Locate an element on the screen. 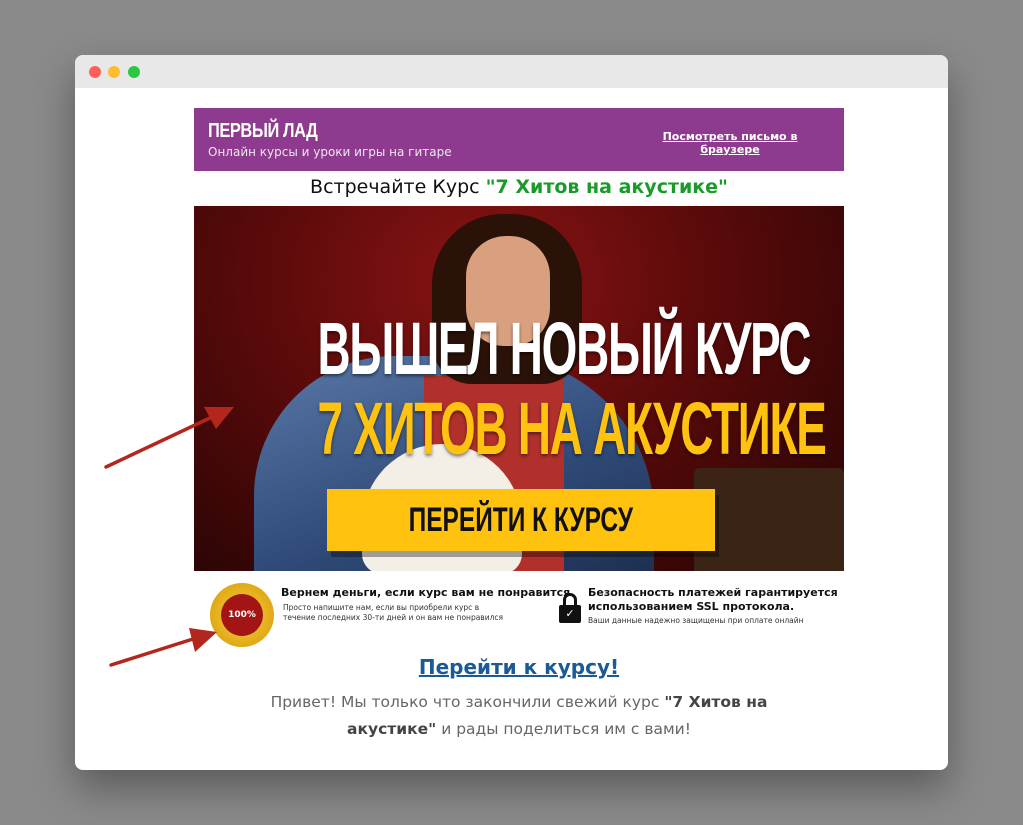 Image resolution: width=1023 pixels, height=825 pixels. course-announcement-heading: Встречайте Курс "7 Хитов на акустике" is located at coordinates (519, 191).